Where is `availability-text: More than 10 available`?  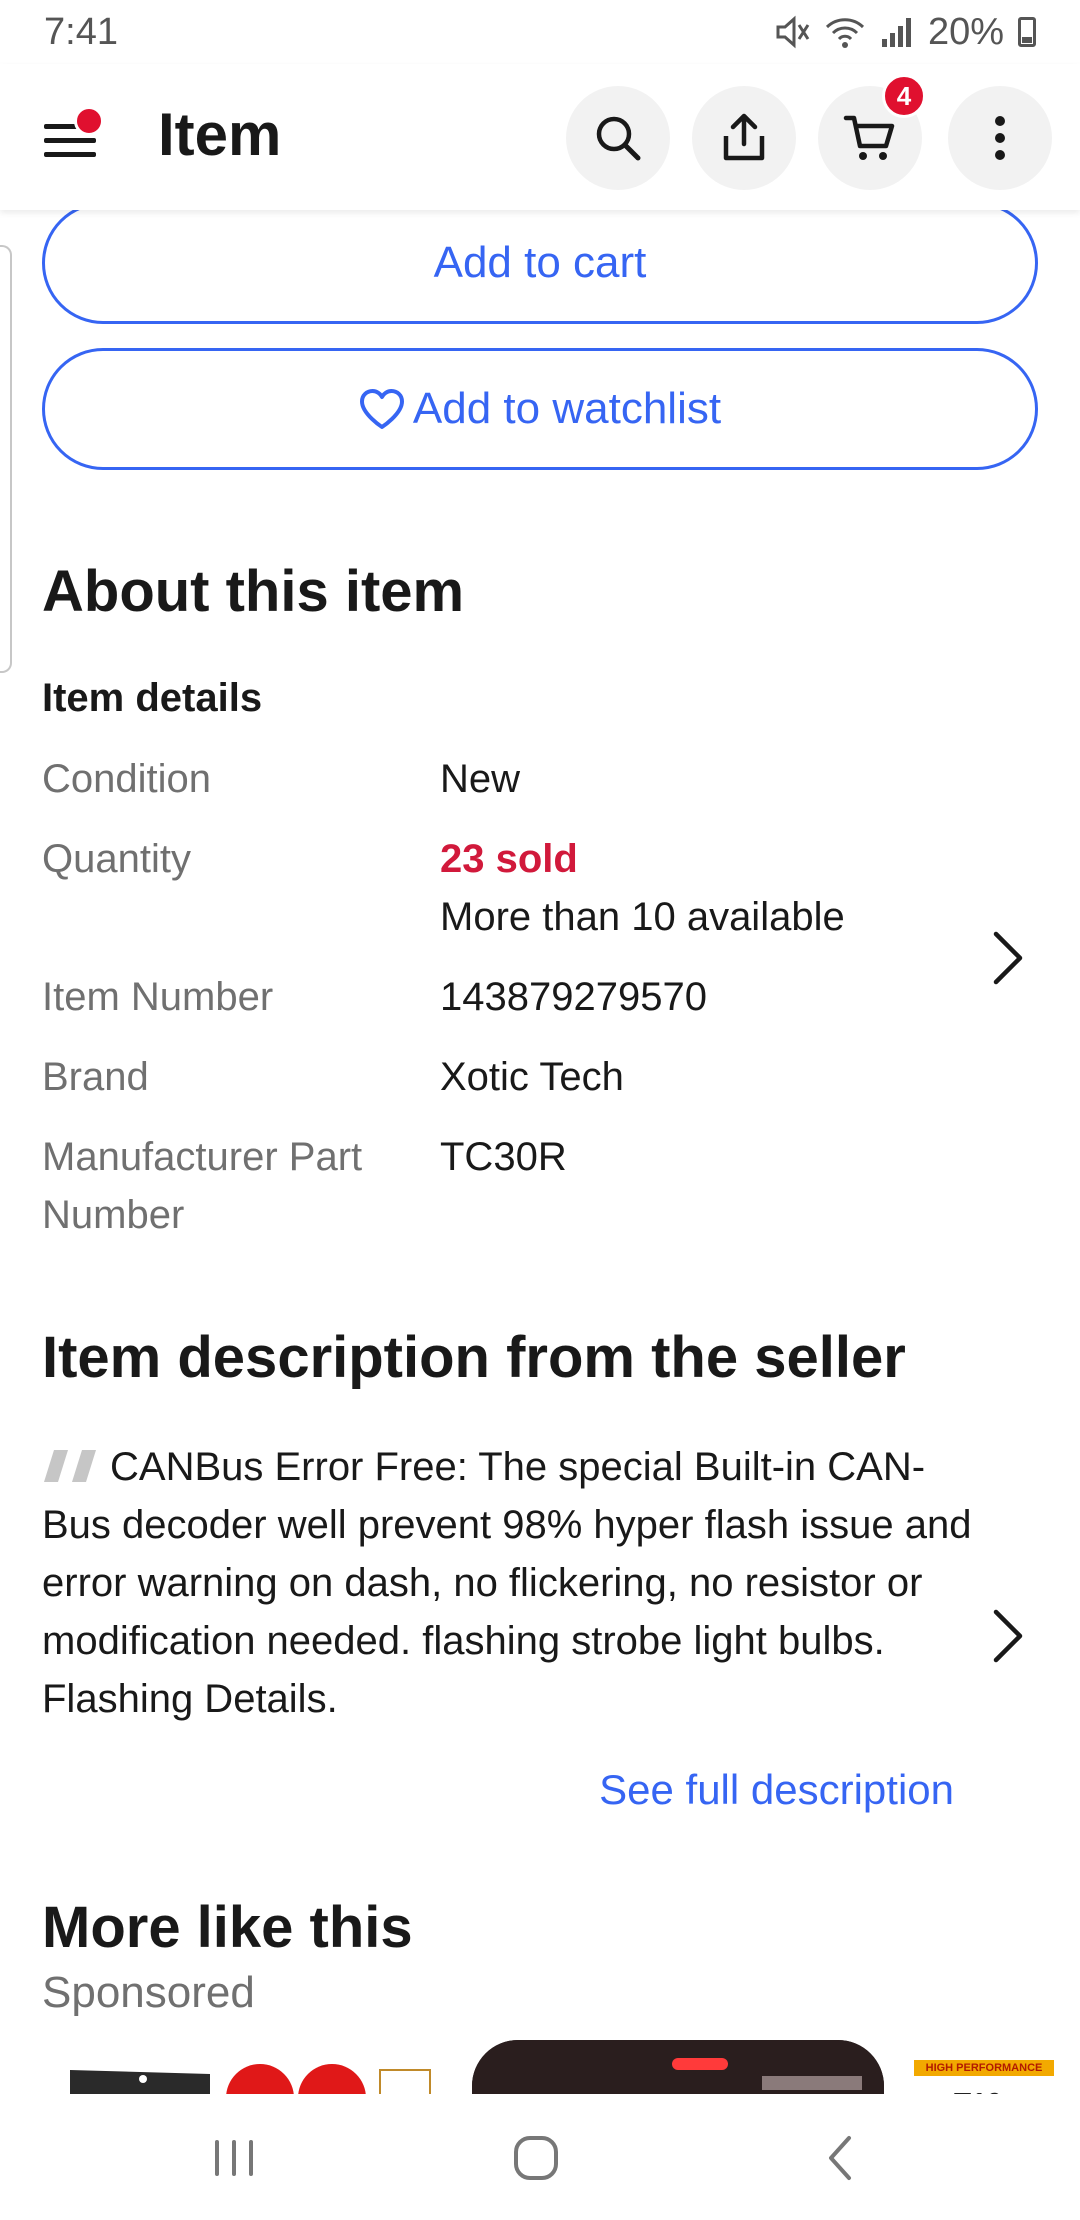 availability-text: More than 10 available is located at coordinates (642, 917).